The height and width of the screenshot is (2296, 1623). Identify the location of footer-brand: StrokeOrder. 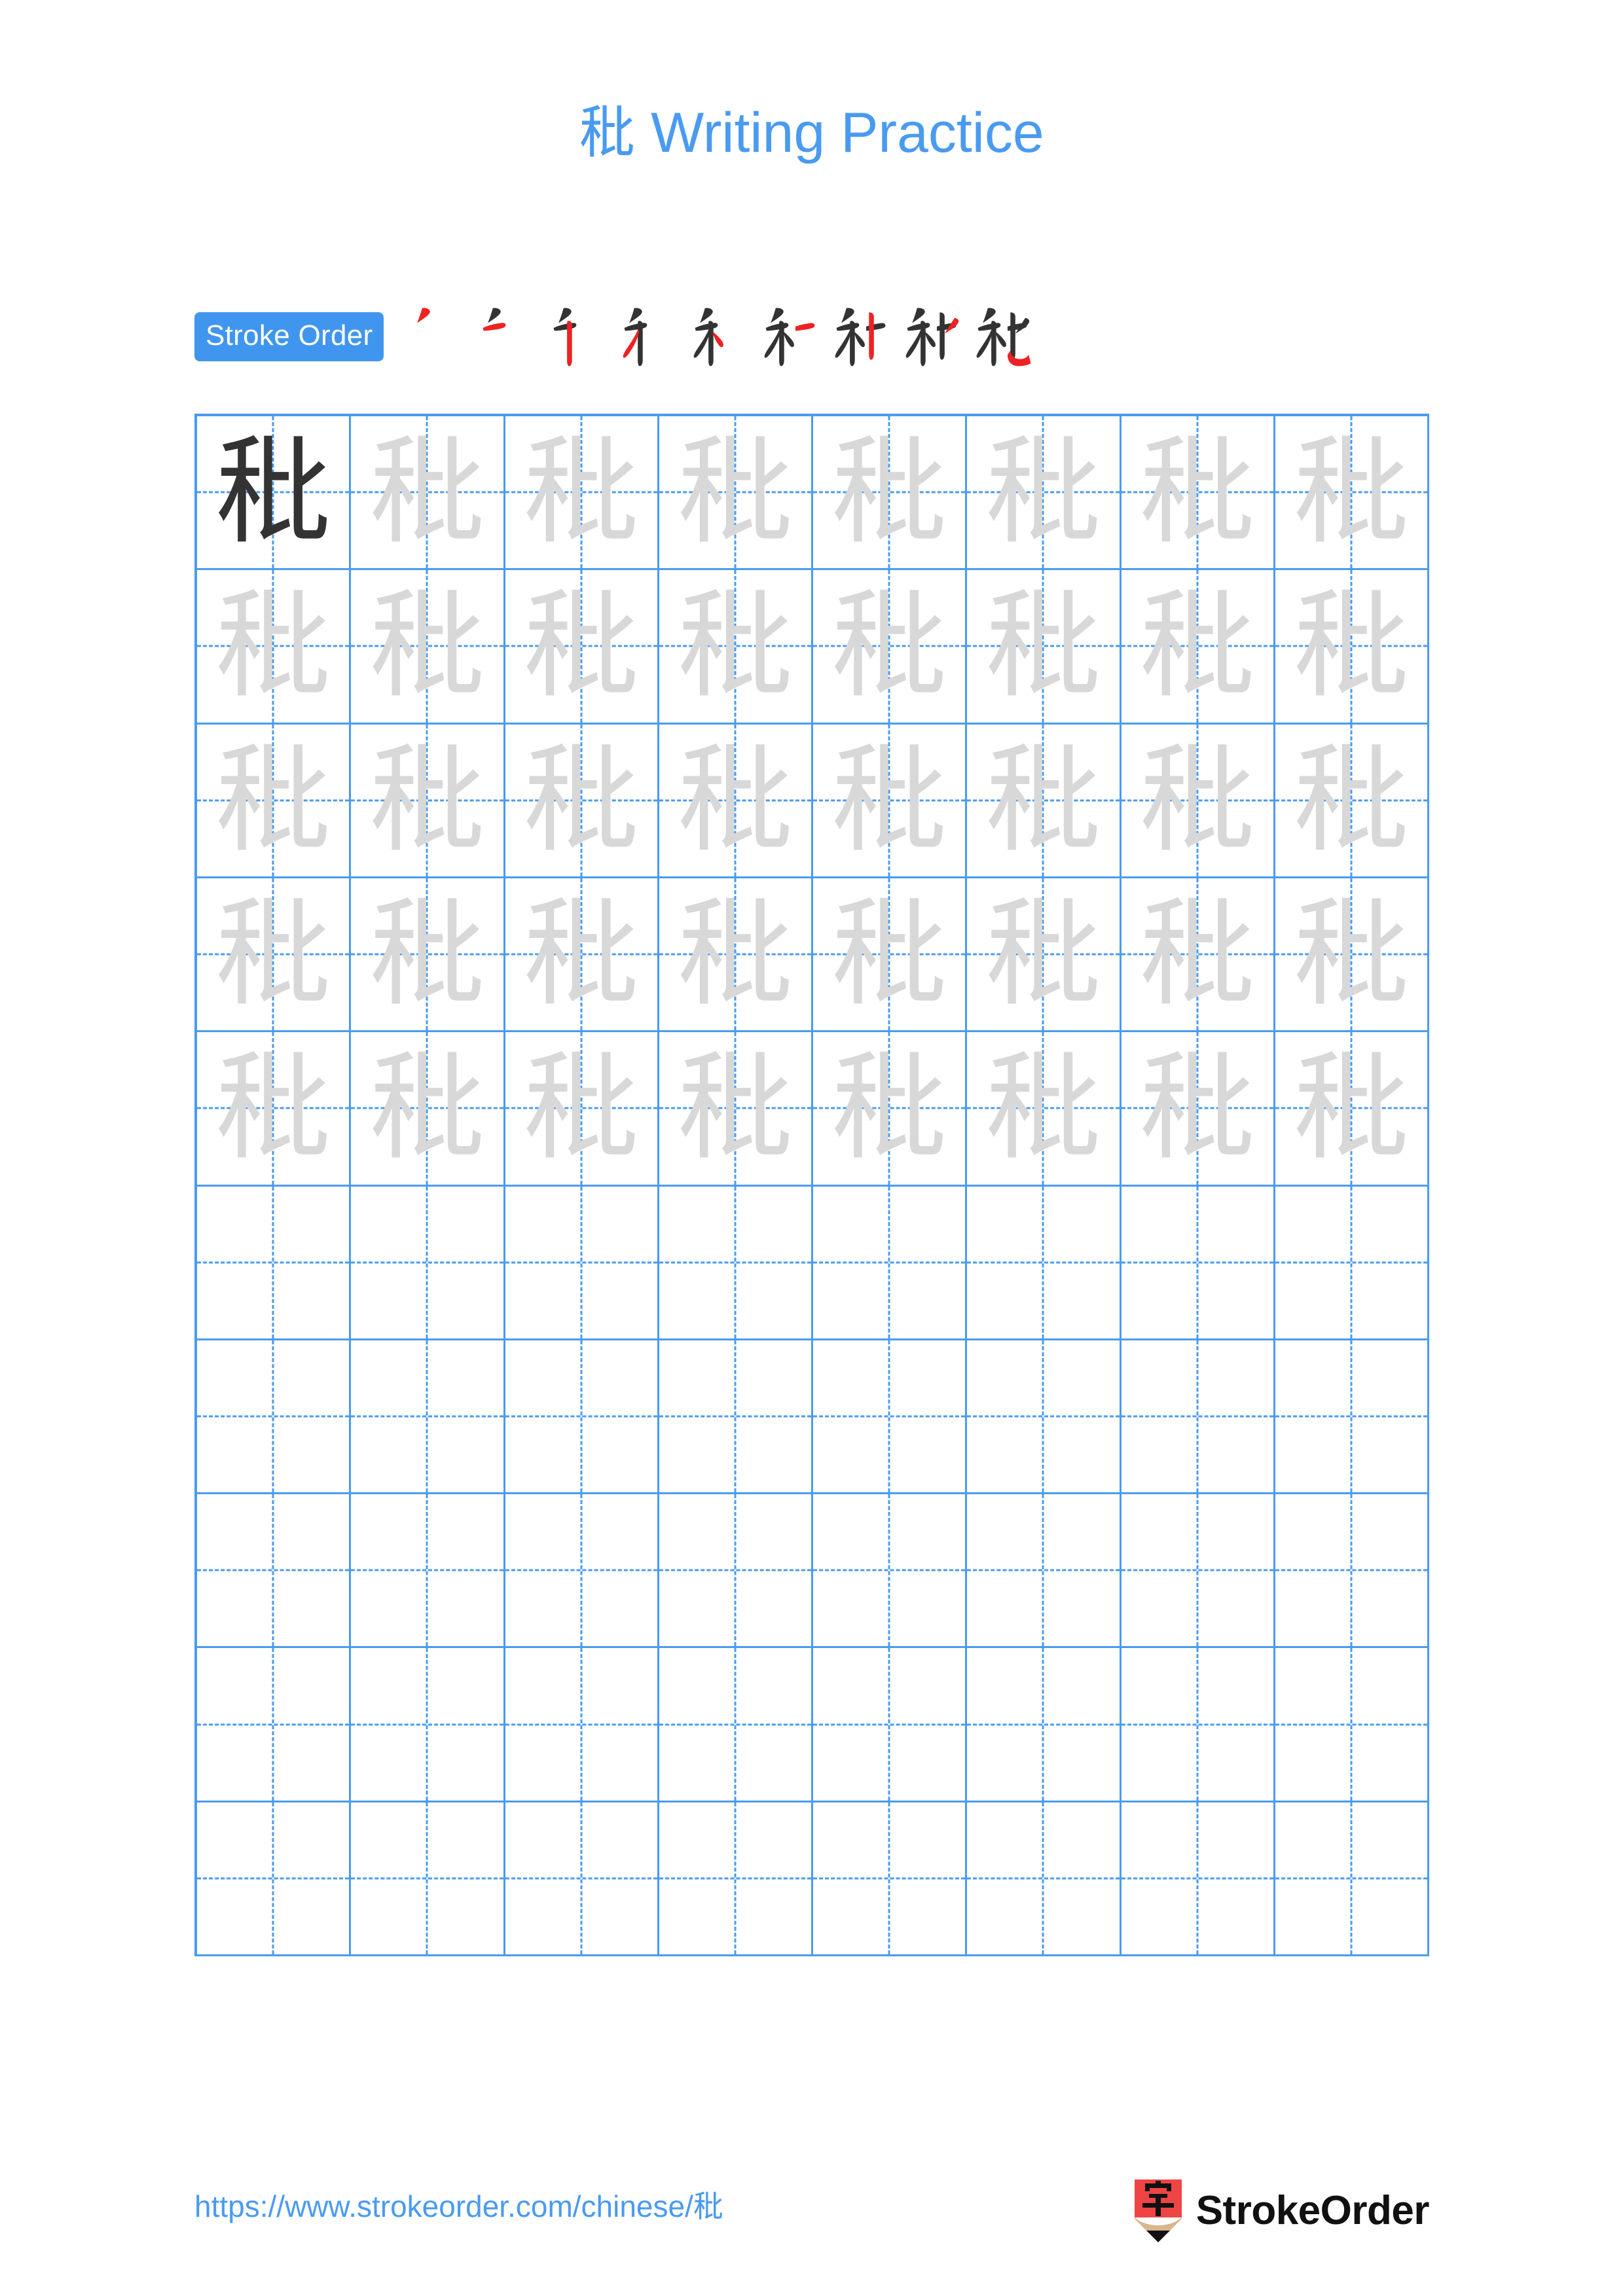
(1282, 2210).